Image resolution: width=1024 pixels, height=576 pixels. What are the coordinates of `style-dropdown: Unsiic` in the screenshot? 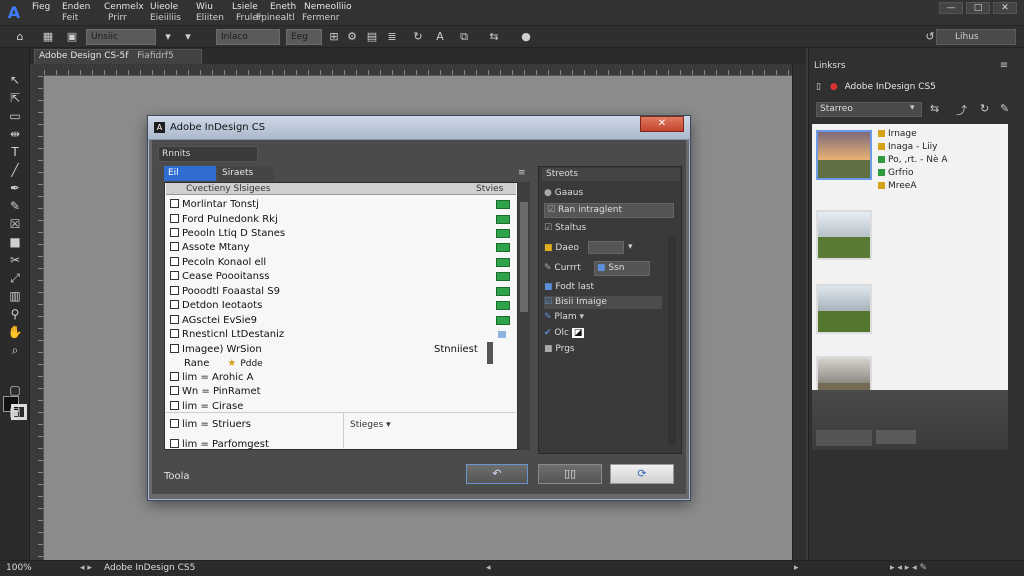 It's located at (121, 37).